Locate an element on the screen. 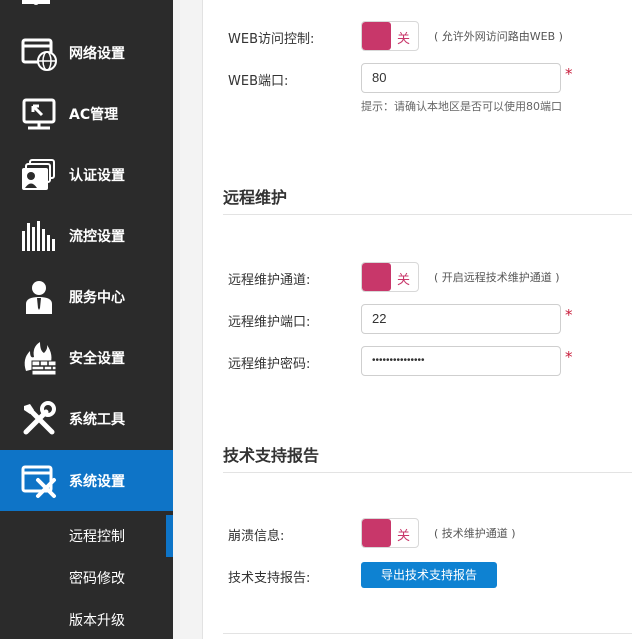  traffic-bars-icon is located at coordinates (38, 235).